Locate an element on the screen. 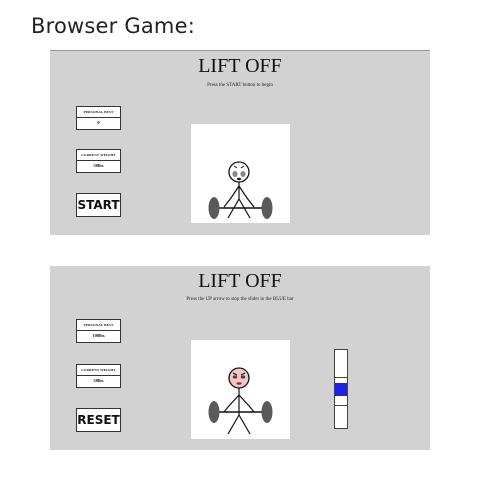 The image size is (500, 500). power-meter is located at coordinates (341, 389).